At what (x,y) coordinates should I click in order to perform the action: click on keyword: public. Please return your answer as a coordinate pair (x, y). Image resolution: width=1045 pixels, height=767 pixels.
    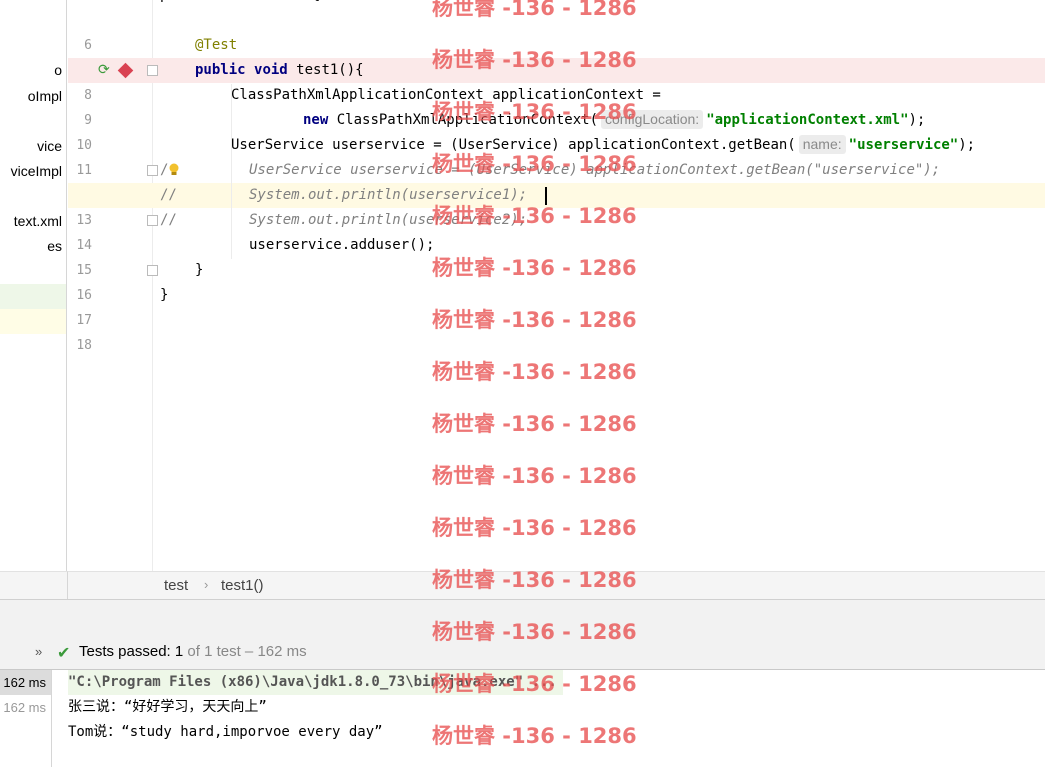
    Looking at the image, I should click on (220, 70).